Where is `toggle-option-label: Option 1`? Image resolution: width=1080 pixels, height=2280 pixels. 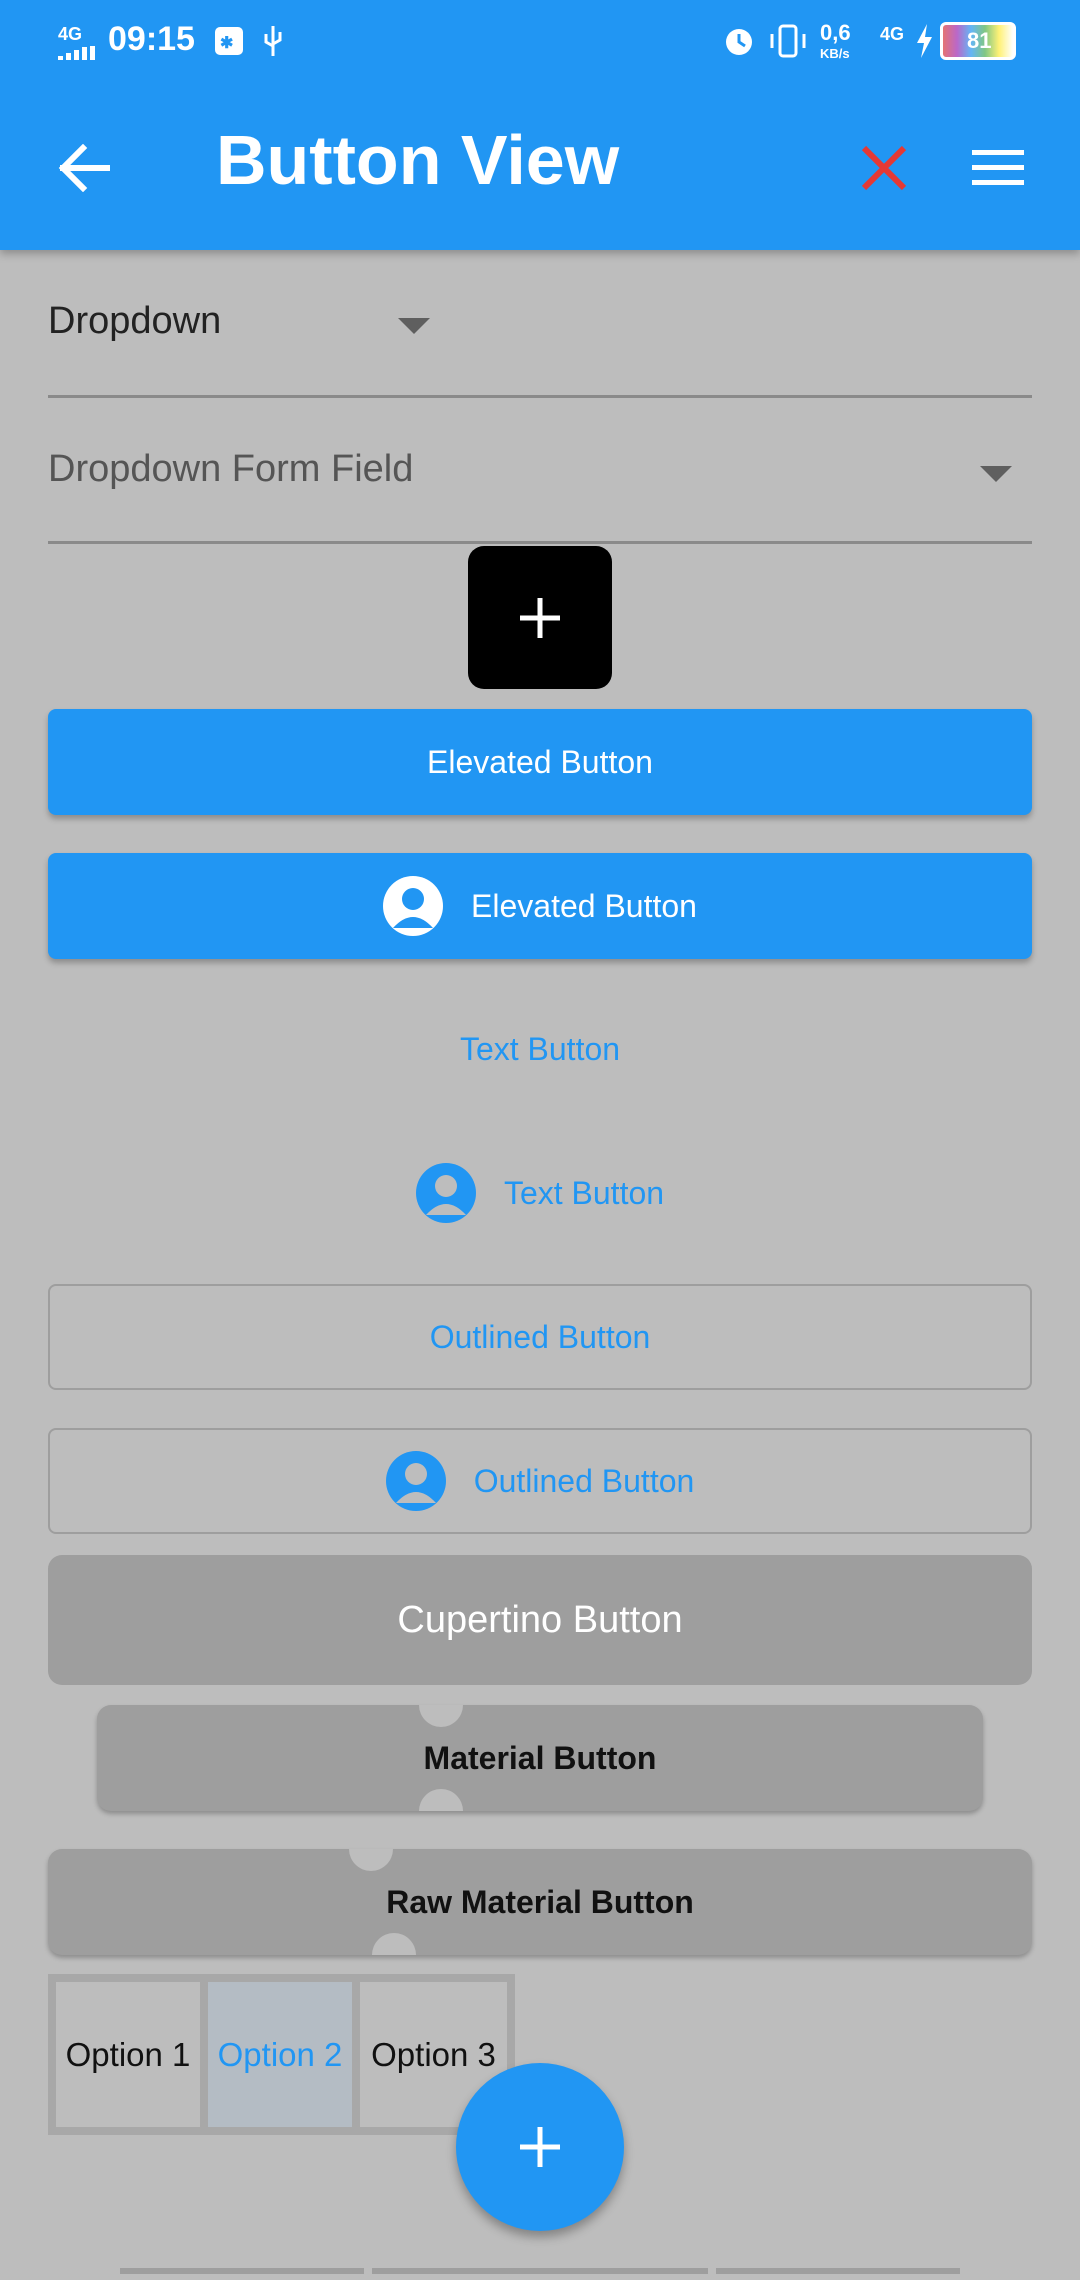
toggle-option-label: Option 1 is located at coordinates (128, 2054).